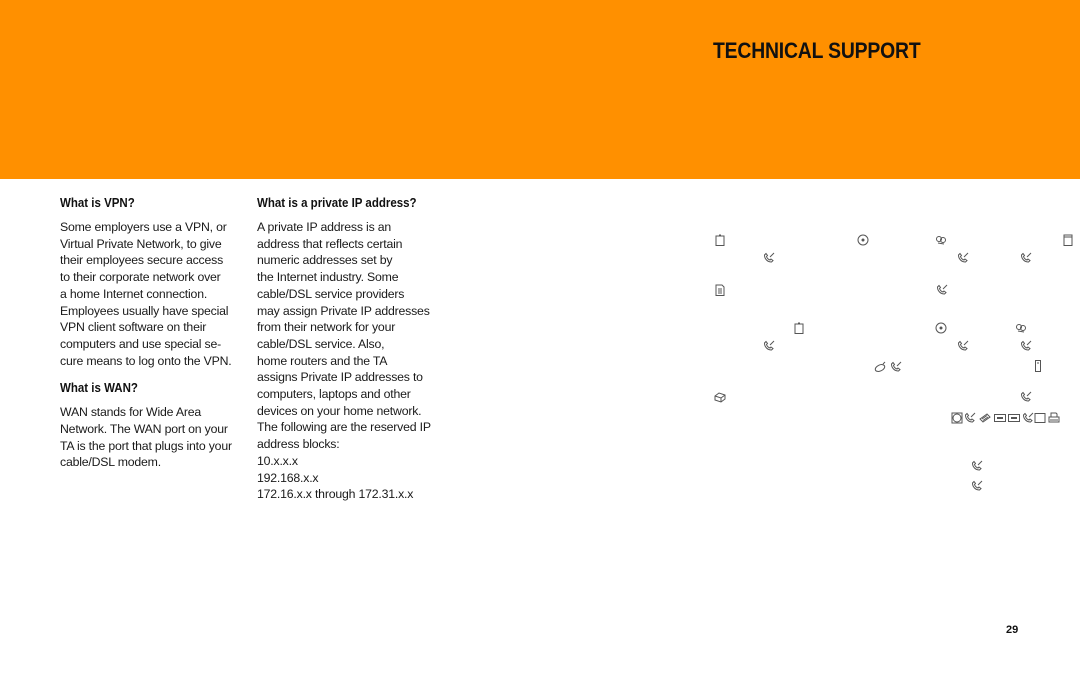 This screenshot has height=680, width=1080. What do you see at coordinates (1068, 240) in the screenshot?
I see `device-icon` at bounding box center [1068, 240].